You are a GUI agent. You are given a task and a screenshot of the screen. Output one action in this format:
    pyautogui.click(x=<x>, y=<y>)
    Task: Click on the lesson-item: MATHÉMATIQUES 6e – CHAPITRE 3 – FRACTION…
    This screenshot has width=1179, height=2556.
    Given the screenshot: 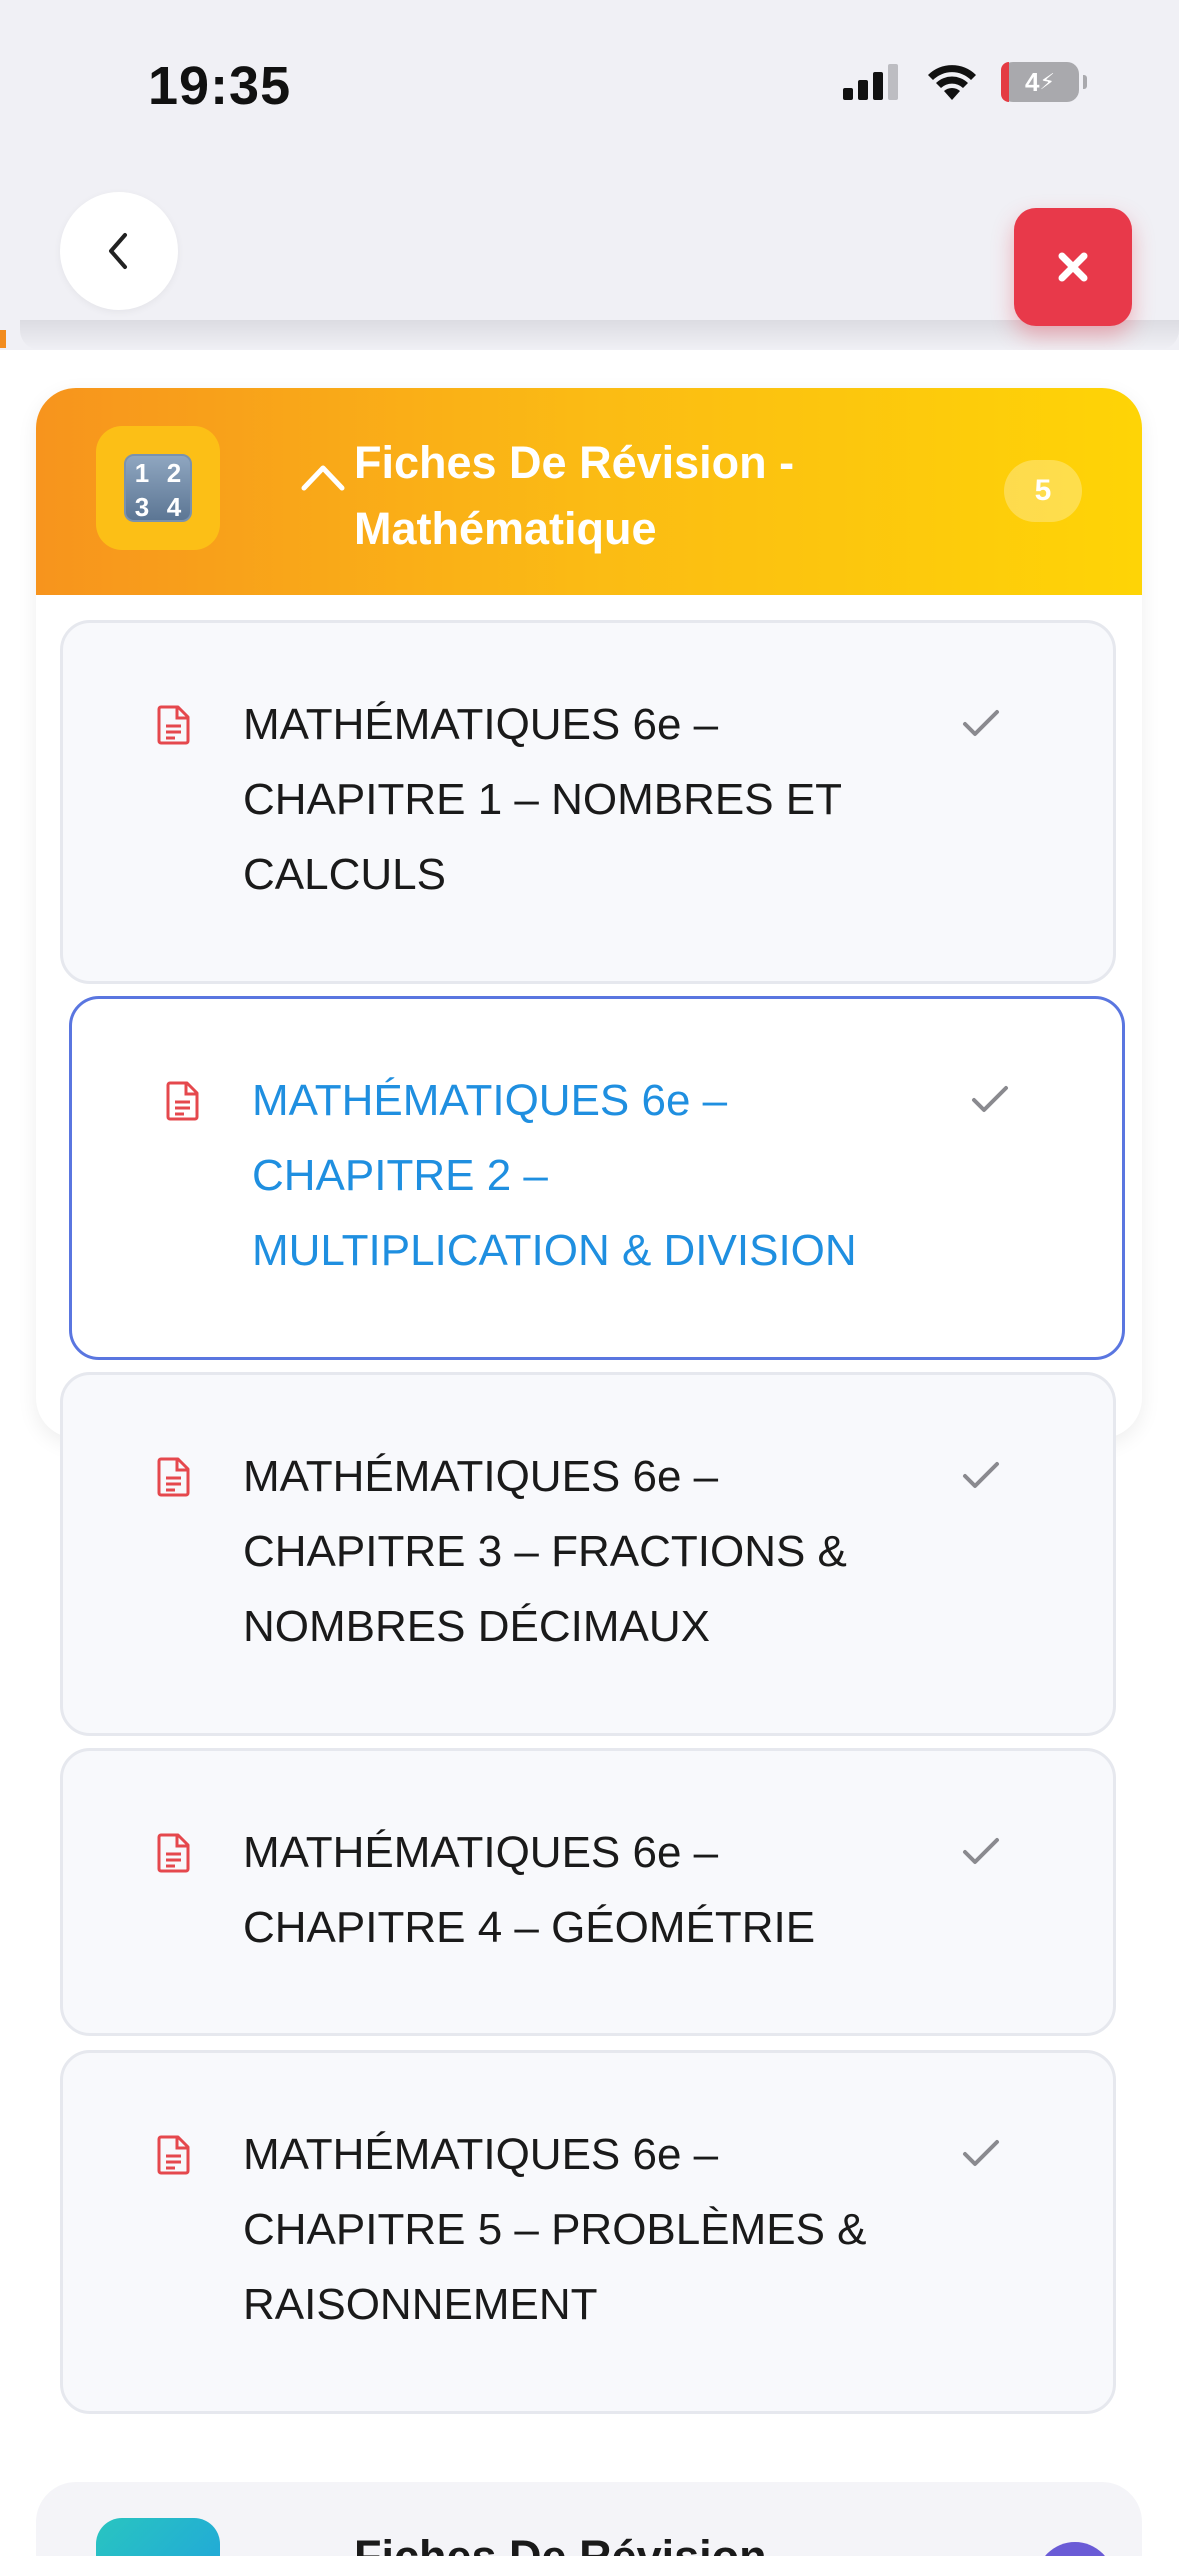 What is the action you would take?
    pyautogui.click(x=588, y=1554)
    